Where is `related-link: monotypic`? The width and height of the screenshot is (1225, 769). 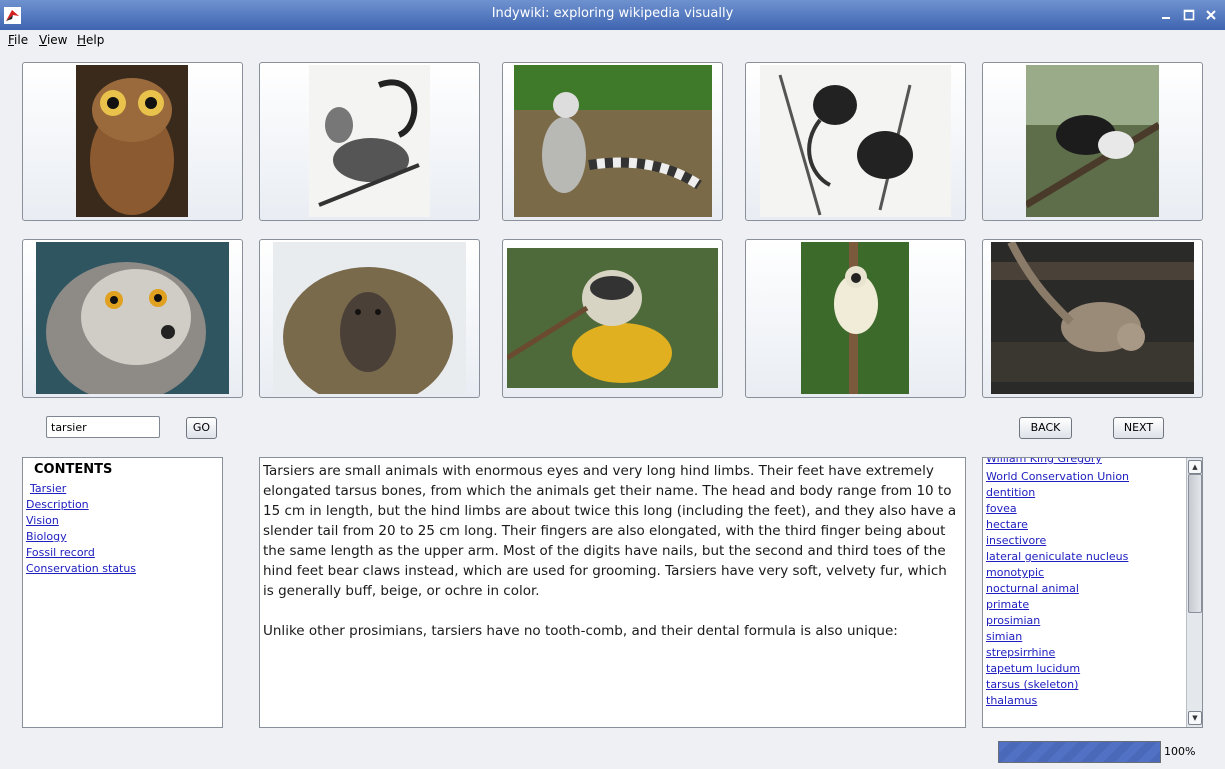 related-link: monotypic is located at coordinates (1015, 572).